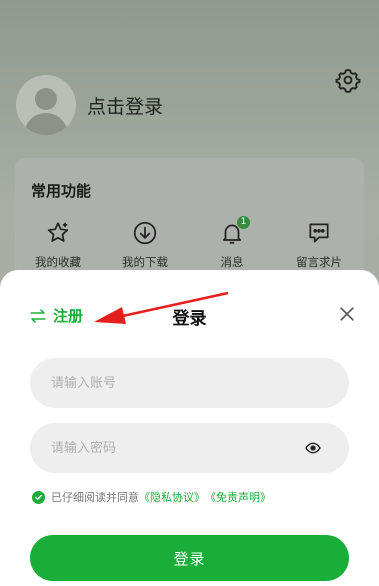 Image resolution: width=379 pixels, height=586 pixels. Describe the element at coordinates (189, 558) in the screenshot. I see `login-button: 登录` at that location.